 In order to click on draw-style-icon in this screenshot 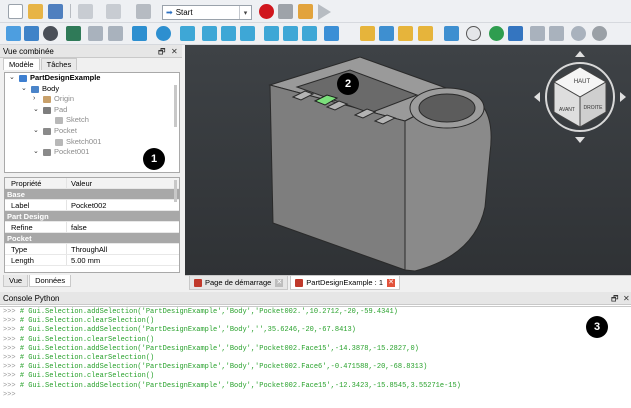, I will do `click(50, 33)`.